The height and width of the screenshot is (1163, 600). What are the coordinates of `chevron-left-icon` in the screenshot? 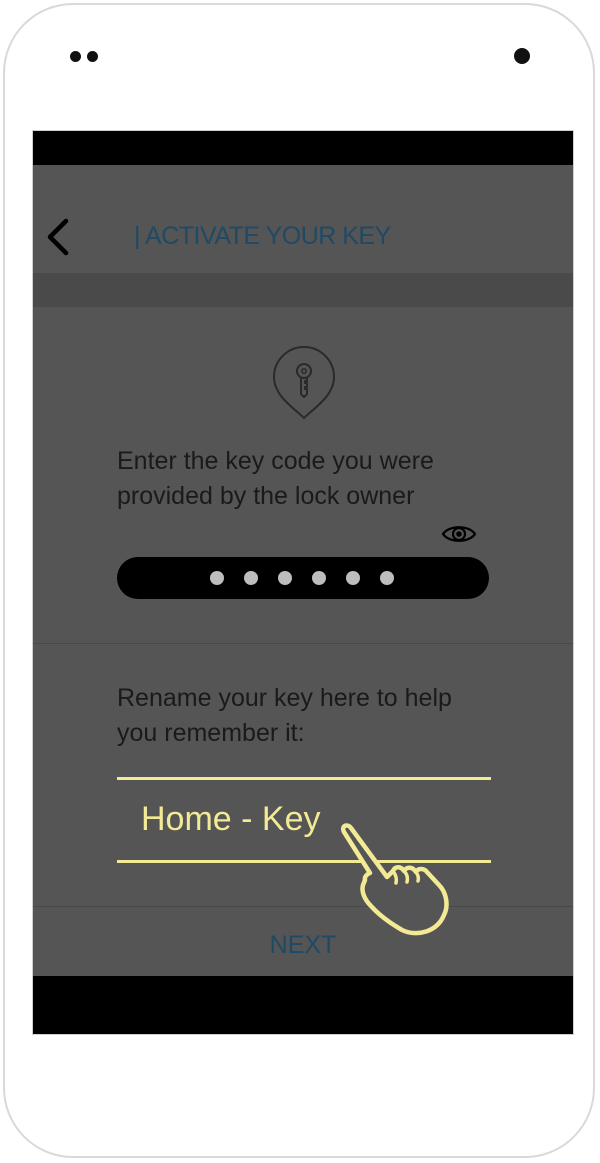 It's located at (58, 237).